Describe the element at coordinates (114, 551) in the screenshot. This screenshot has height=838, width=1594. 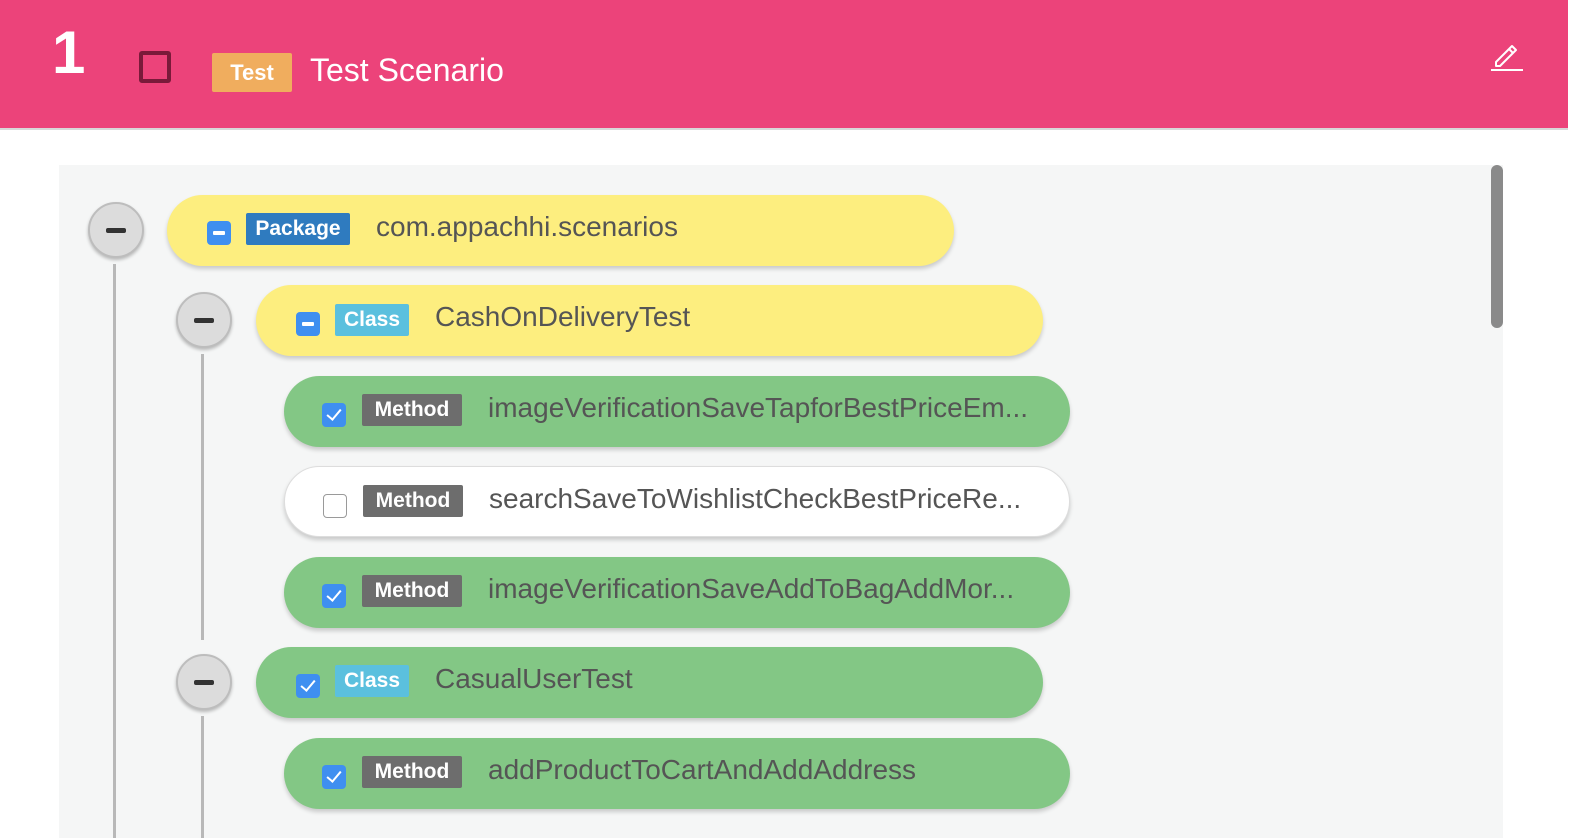
I see `package-connector-line` at that location.